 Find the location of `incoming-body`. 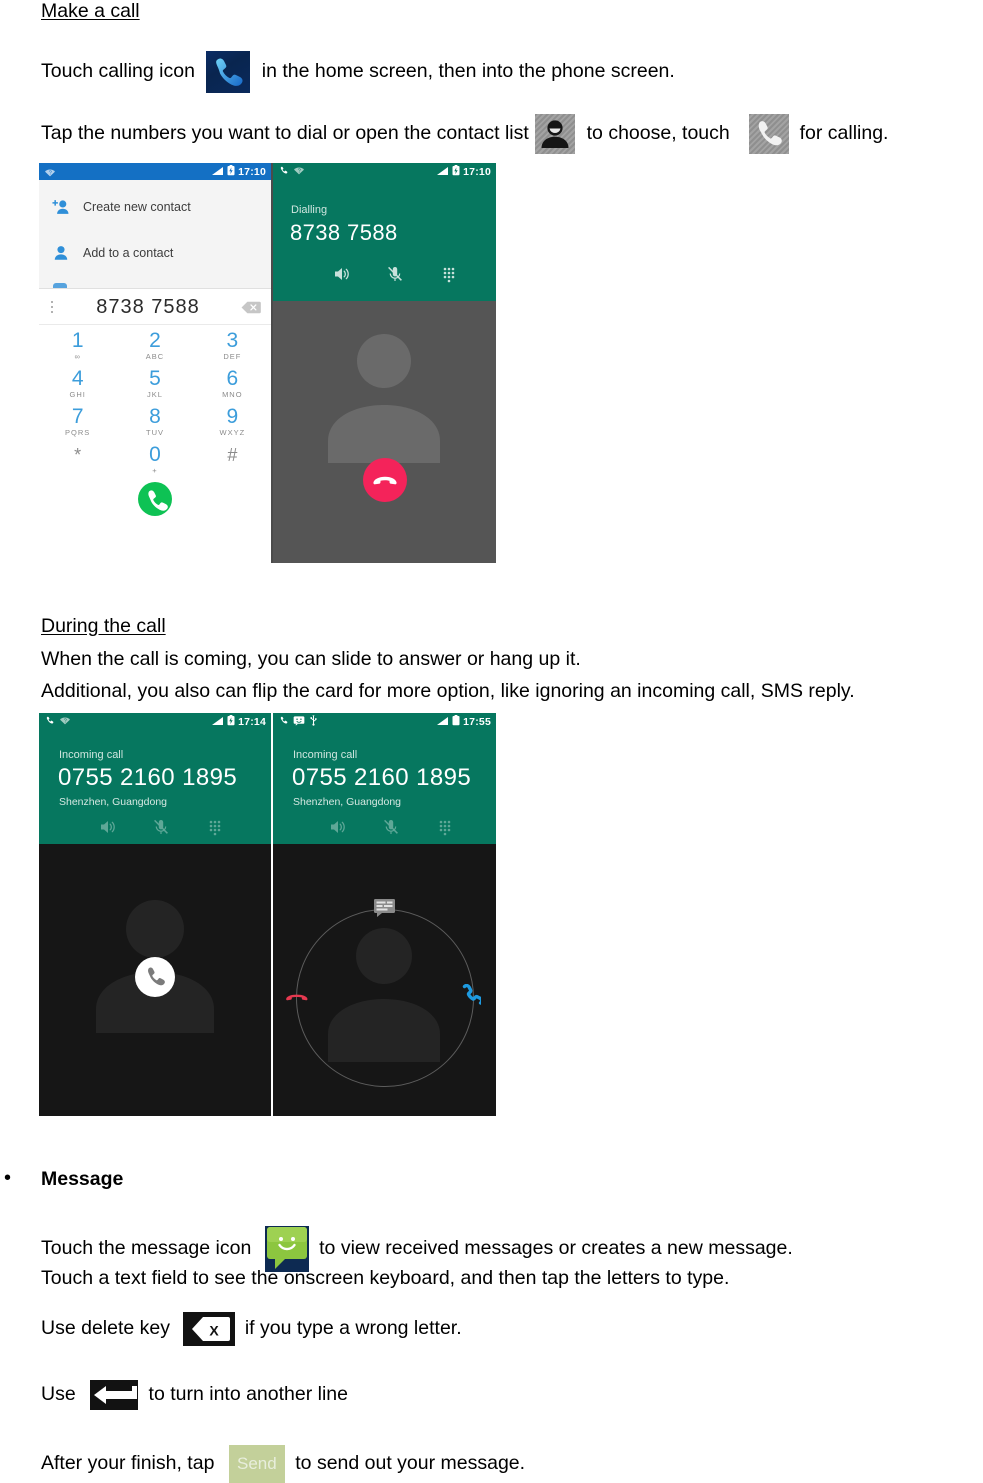

incoming-body is located at coordinates (155, 980).